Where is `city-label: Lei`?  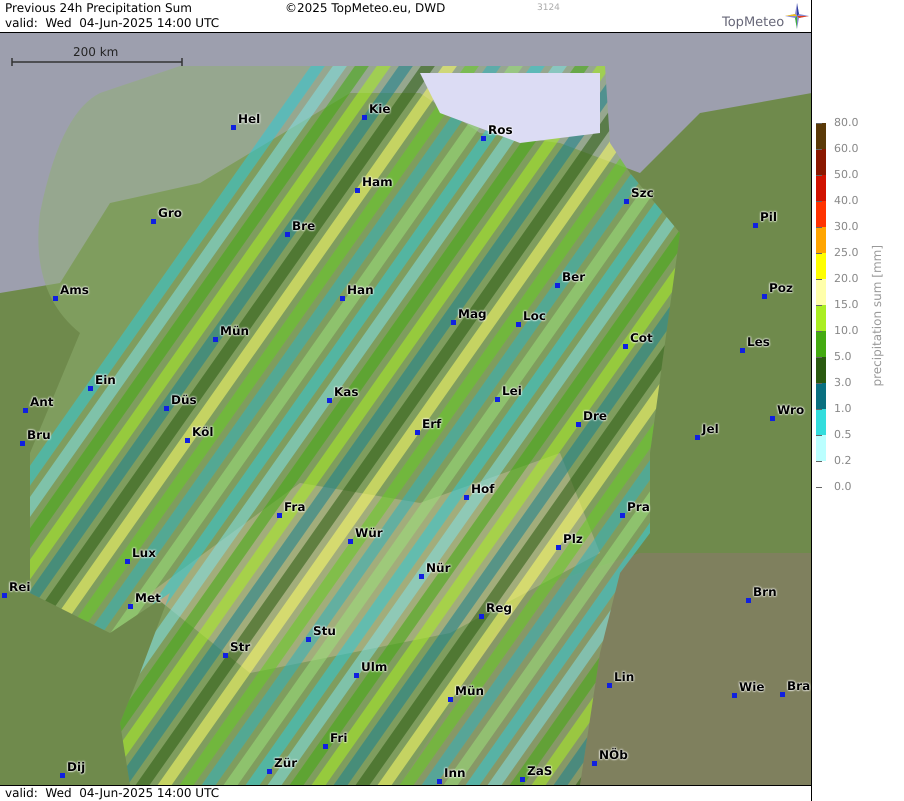 city-label: Lei is located at coordinates (512, 391).